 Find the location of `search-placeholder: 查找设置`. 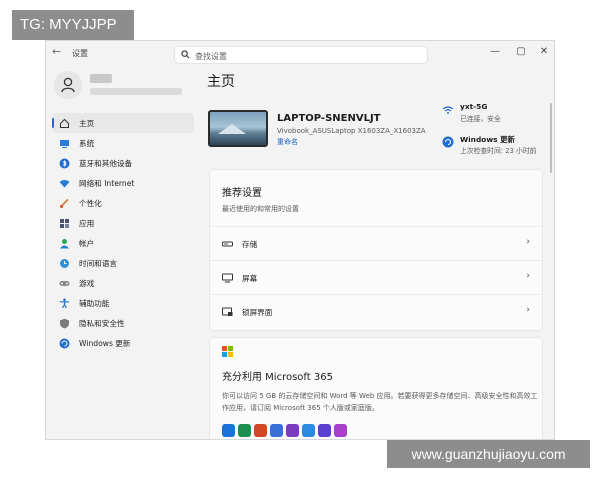

search-placeholder: 查找设置 is located at coordinates (211, 56).